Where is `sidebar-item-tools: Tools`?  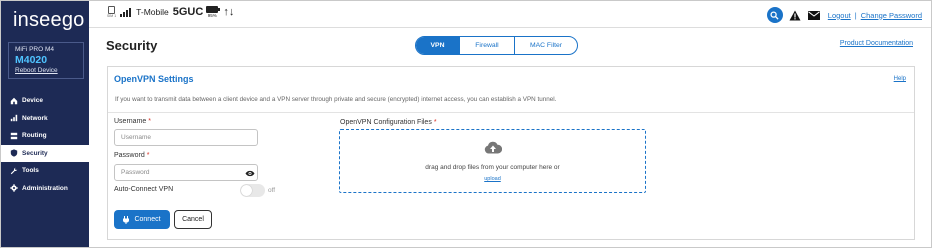 sidebar-item-tools: Tools is located at coordinates (45, 171).